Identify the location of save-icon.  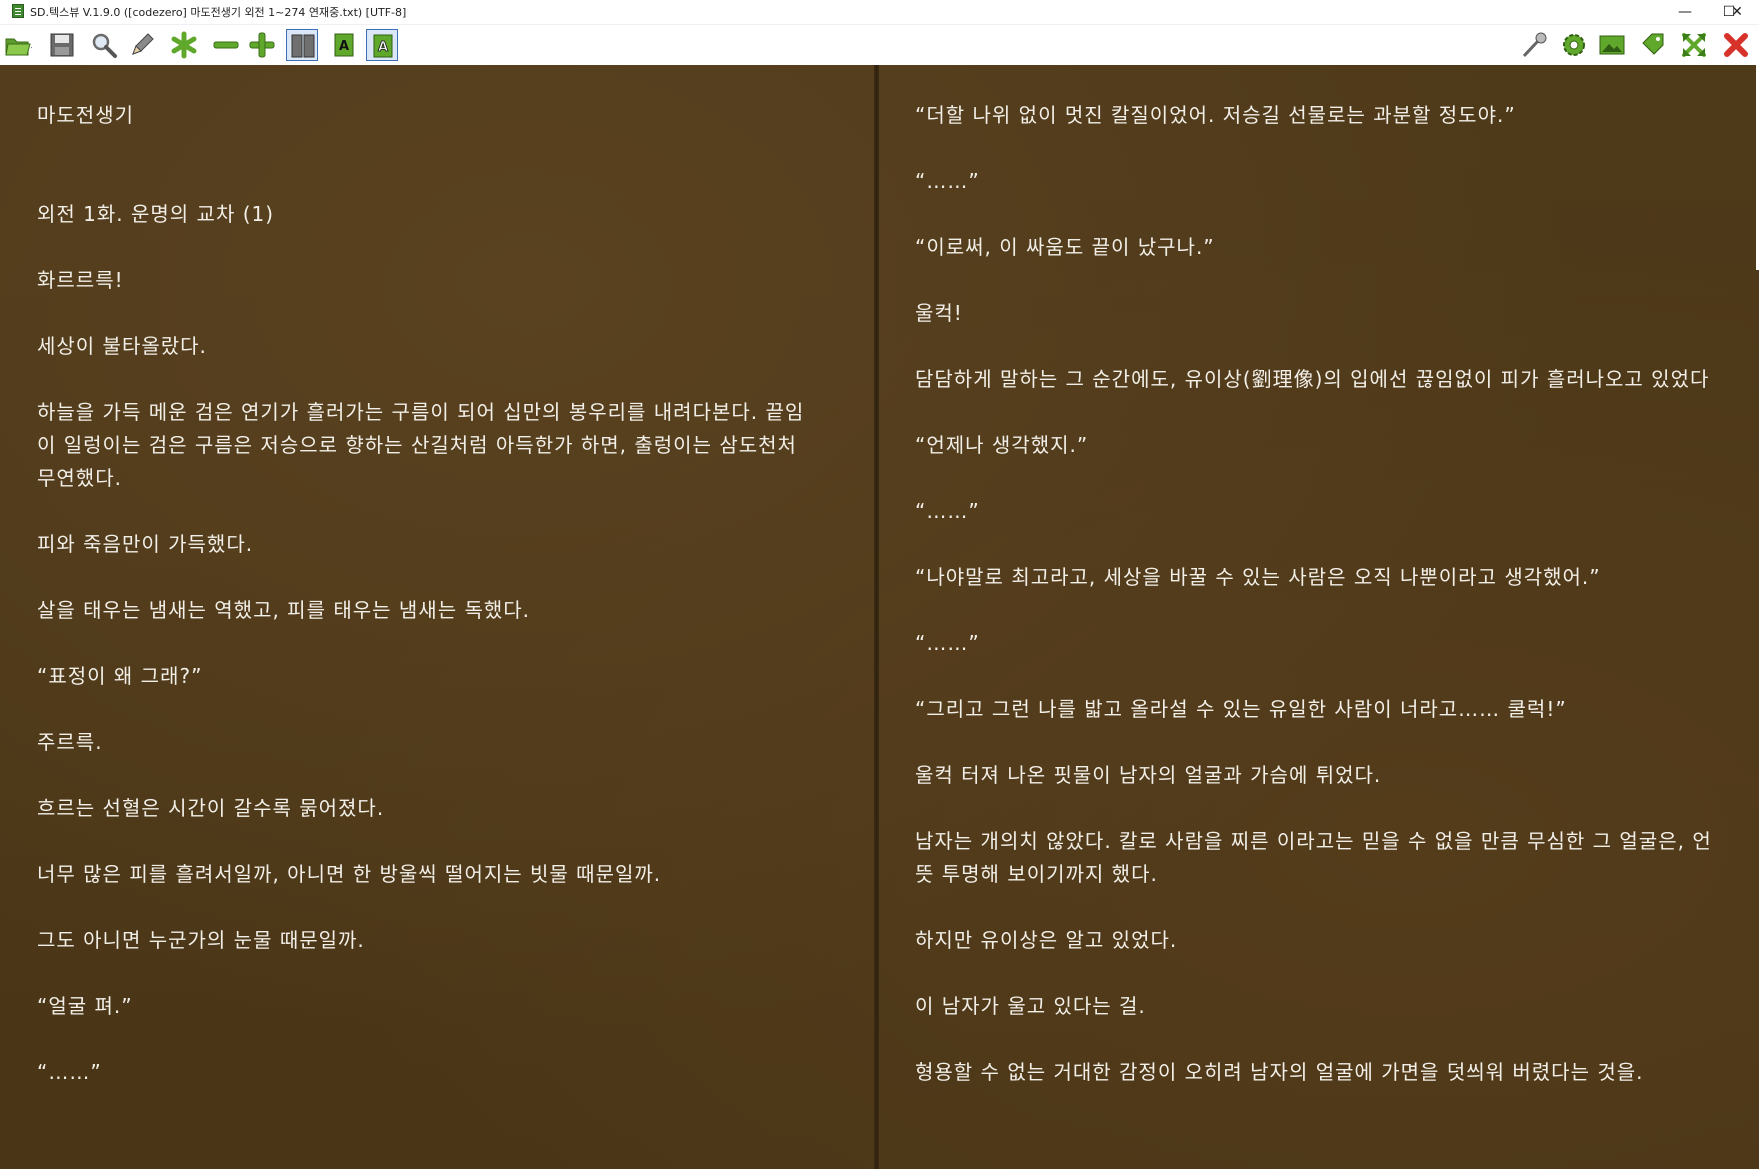
(62, 45).